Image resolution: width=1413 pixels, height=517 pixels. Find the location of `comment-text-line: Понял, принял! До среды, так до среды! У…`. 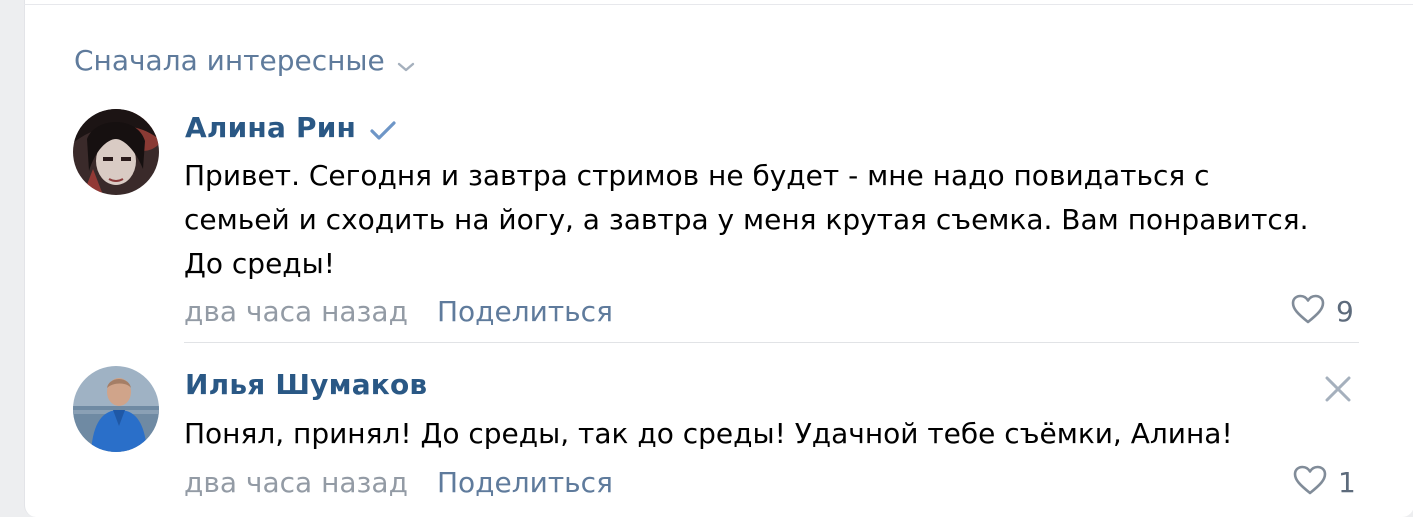

comment-text-line: Понял, принял! До среды, так до среды! У… is located at coordinates (708, 433).